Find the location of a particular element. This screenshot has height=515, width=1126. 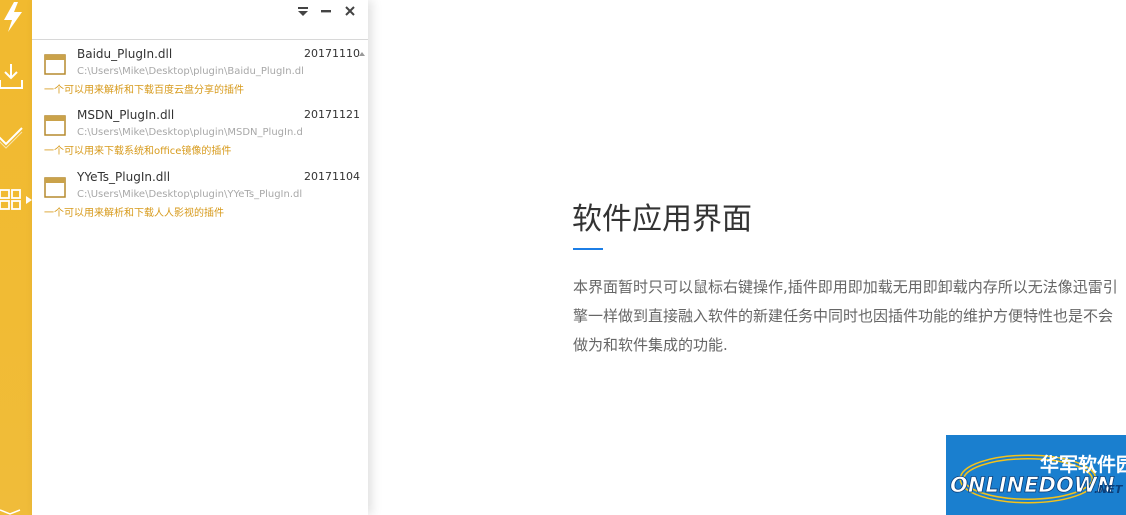

watermark-en: ONLINEDOWN is located at coordinates (1032, 485).